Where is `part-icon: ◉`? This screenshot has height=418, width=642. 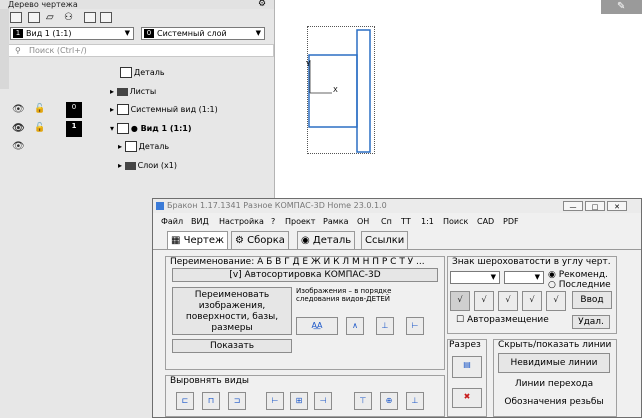 part-icon: ◉ is located at coordinates (307, 240).